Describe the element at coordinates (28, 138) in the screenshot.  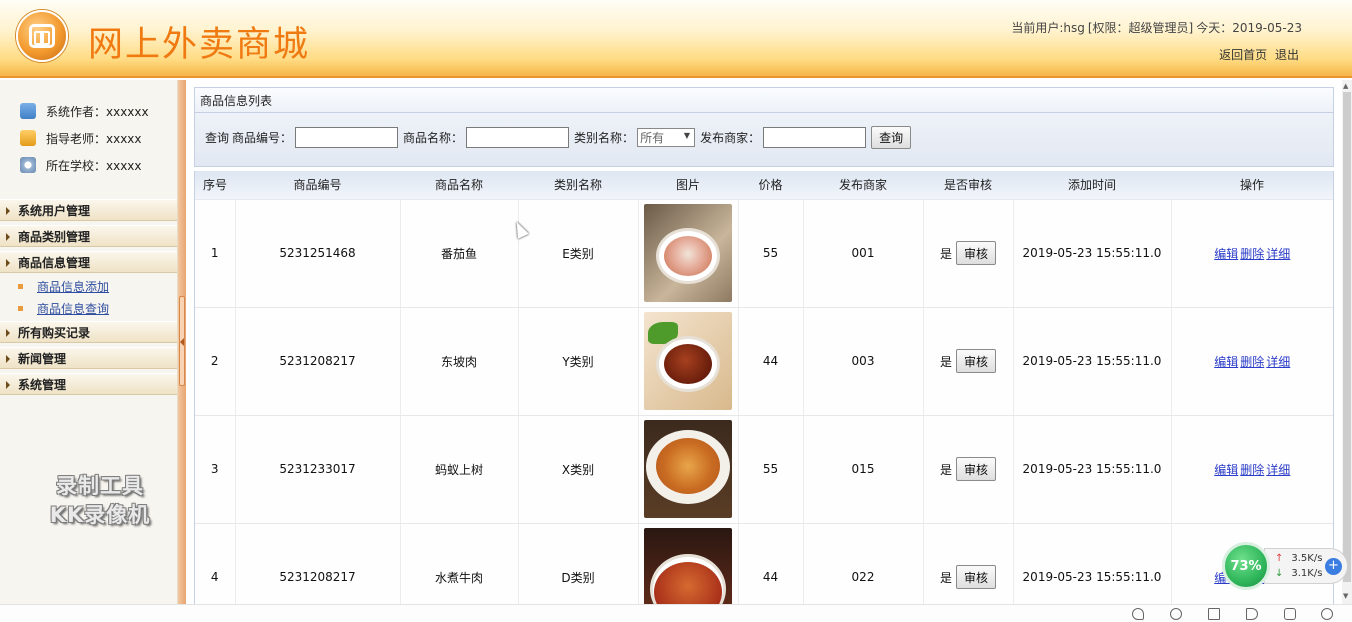
I see `teacher-icon` at that location.